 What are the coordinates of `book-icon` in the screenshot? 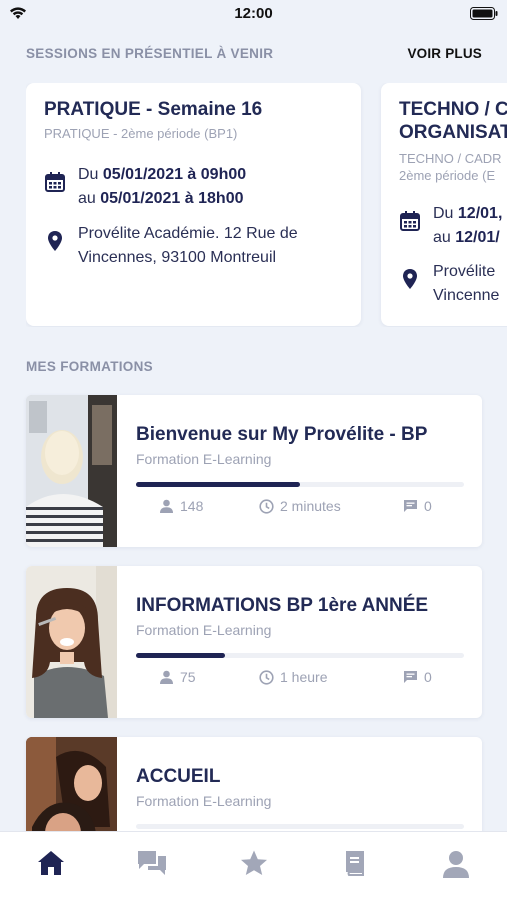 It's located at (355, 863).